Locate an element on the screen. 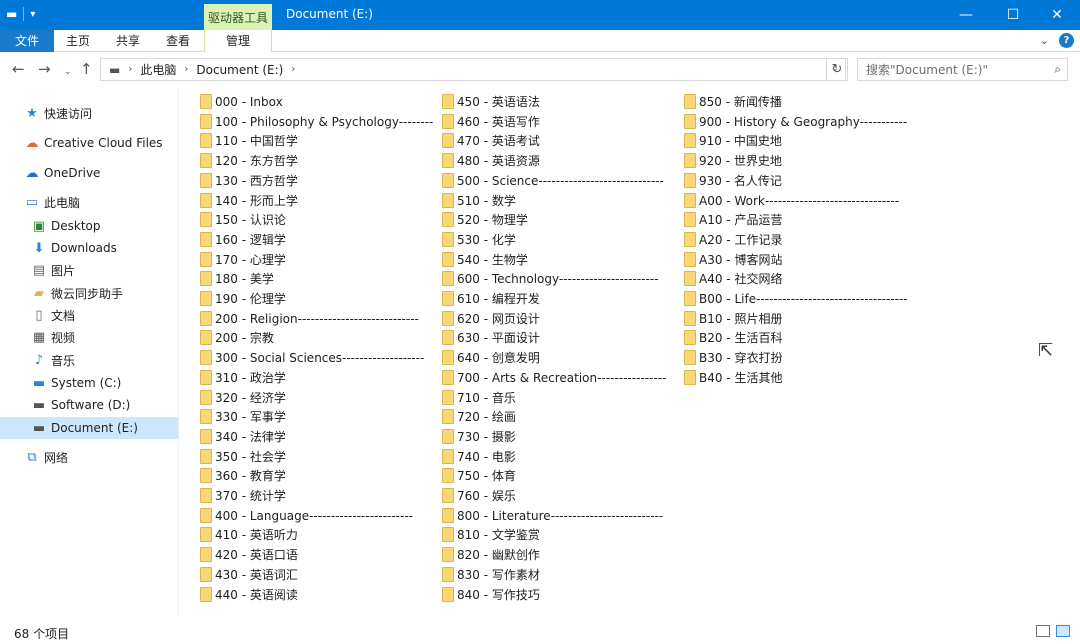 The height and width of the screenshot is (644, 1080). folder-item: 760 - 娱乐 is located at coordinates (479, 495).